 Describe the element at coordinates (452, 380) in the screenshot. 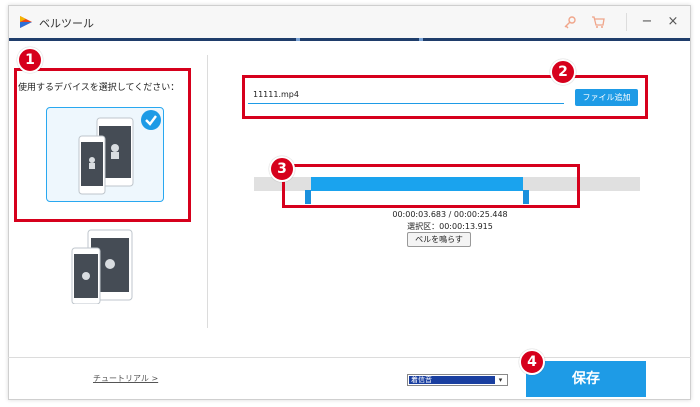

I see `format-selected-value: 着信音` at that location.